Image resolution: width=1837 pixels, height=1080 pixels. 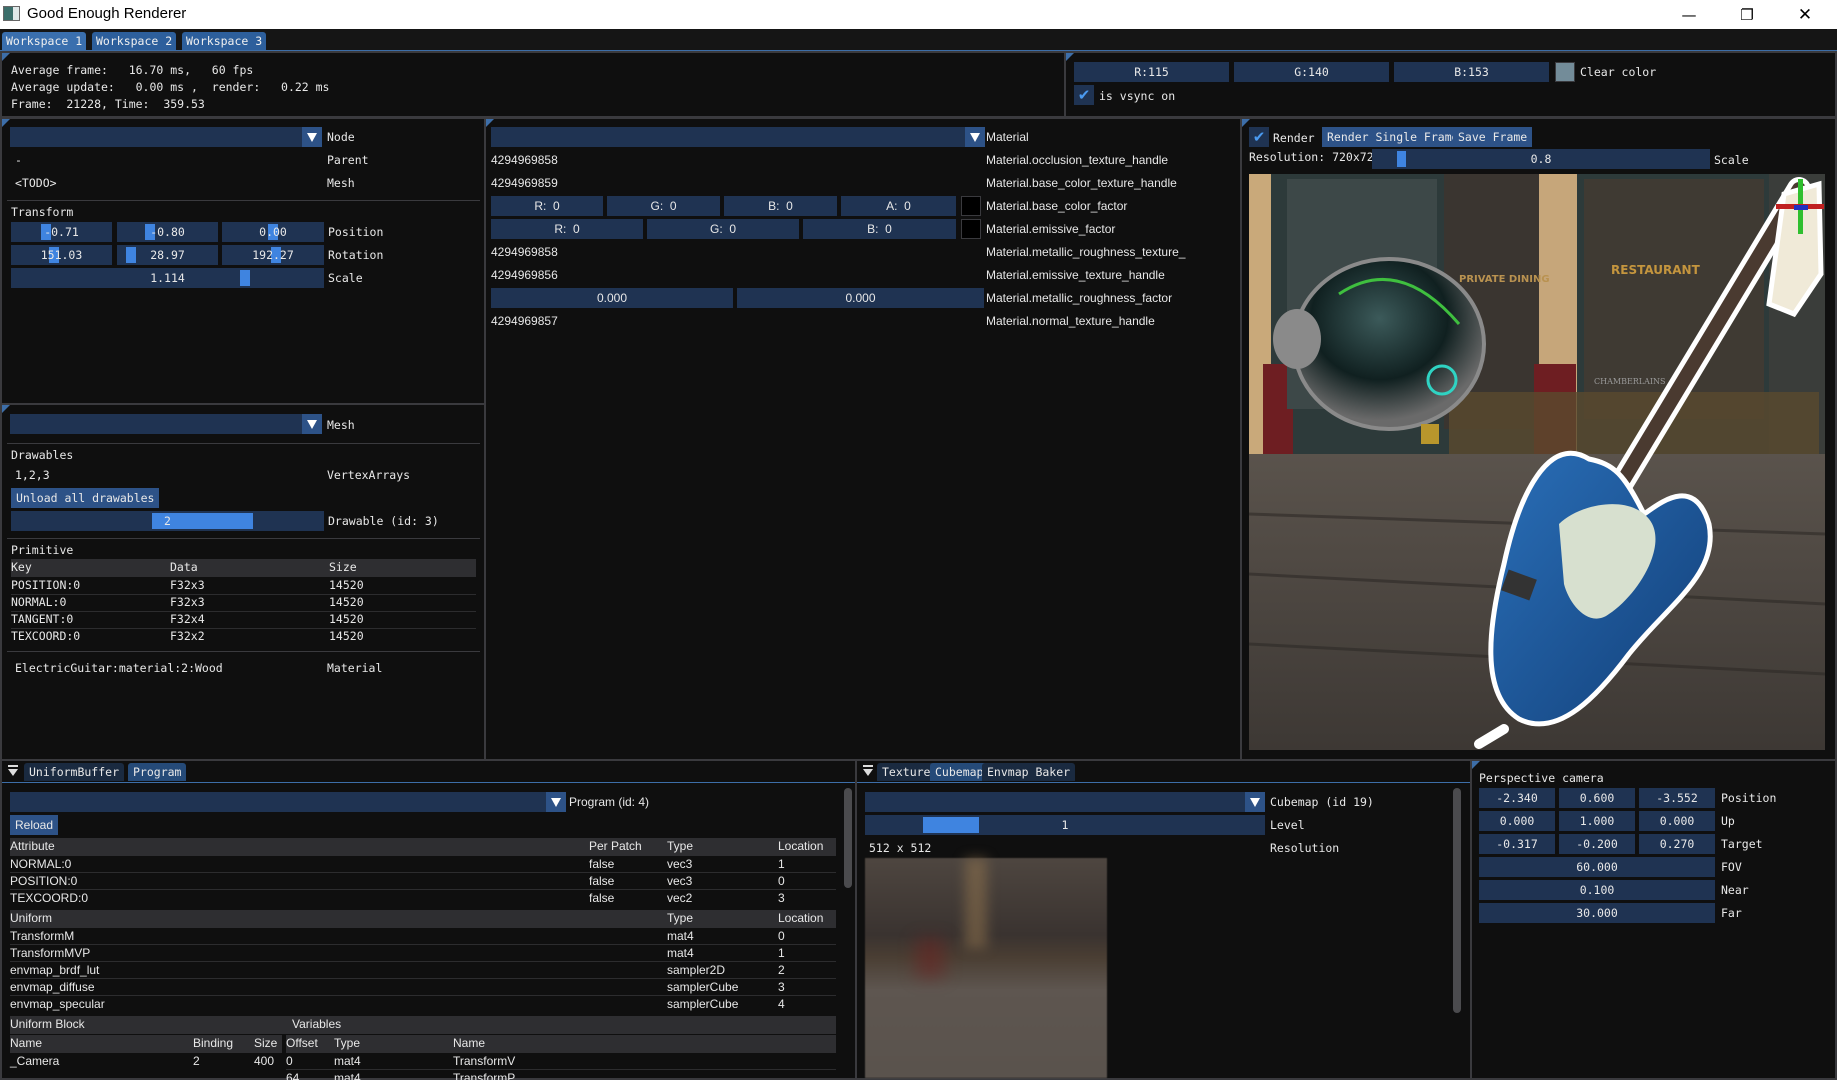 I want to click on position-x-field: -0.71, so click(x=61, y=232).